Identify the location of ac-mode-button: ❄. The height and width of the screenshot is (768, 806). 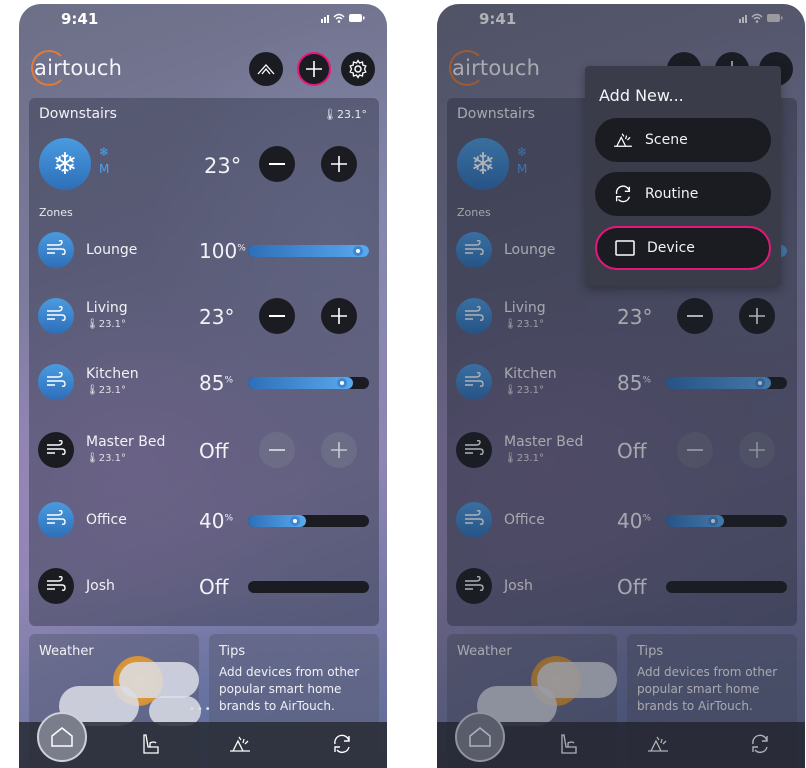
(65, 164).